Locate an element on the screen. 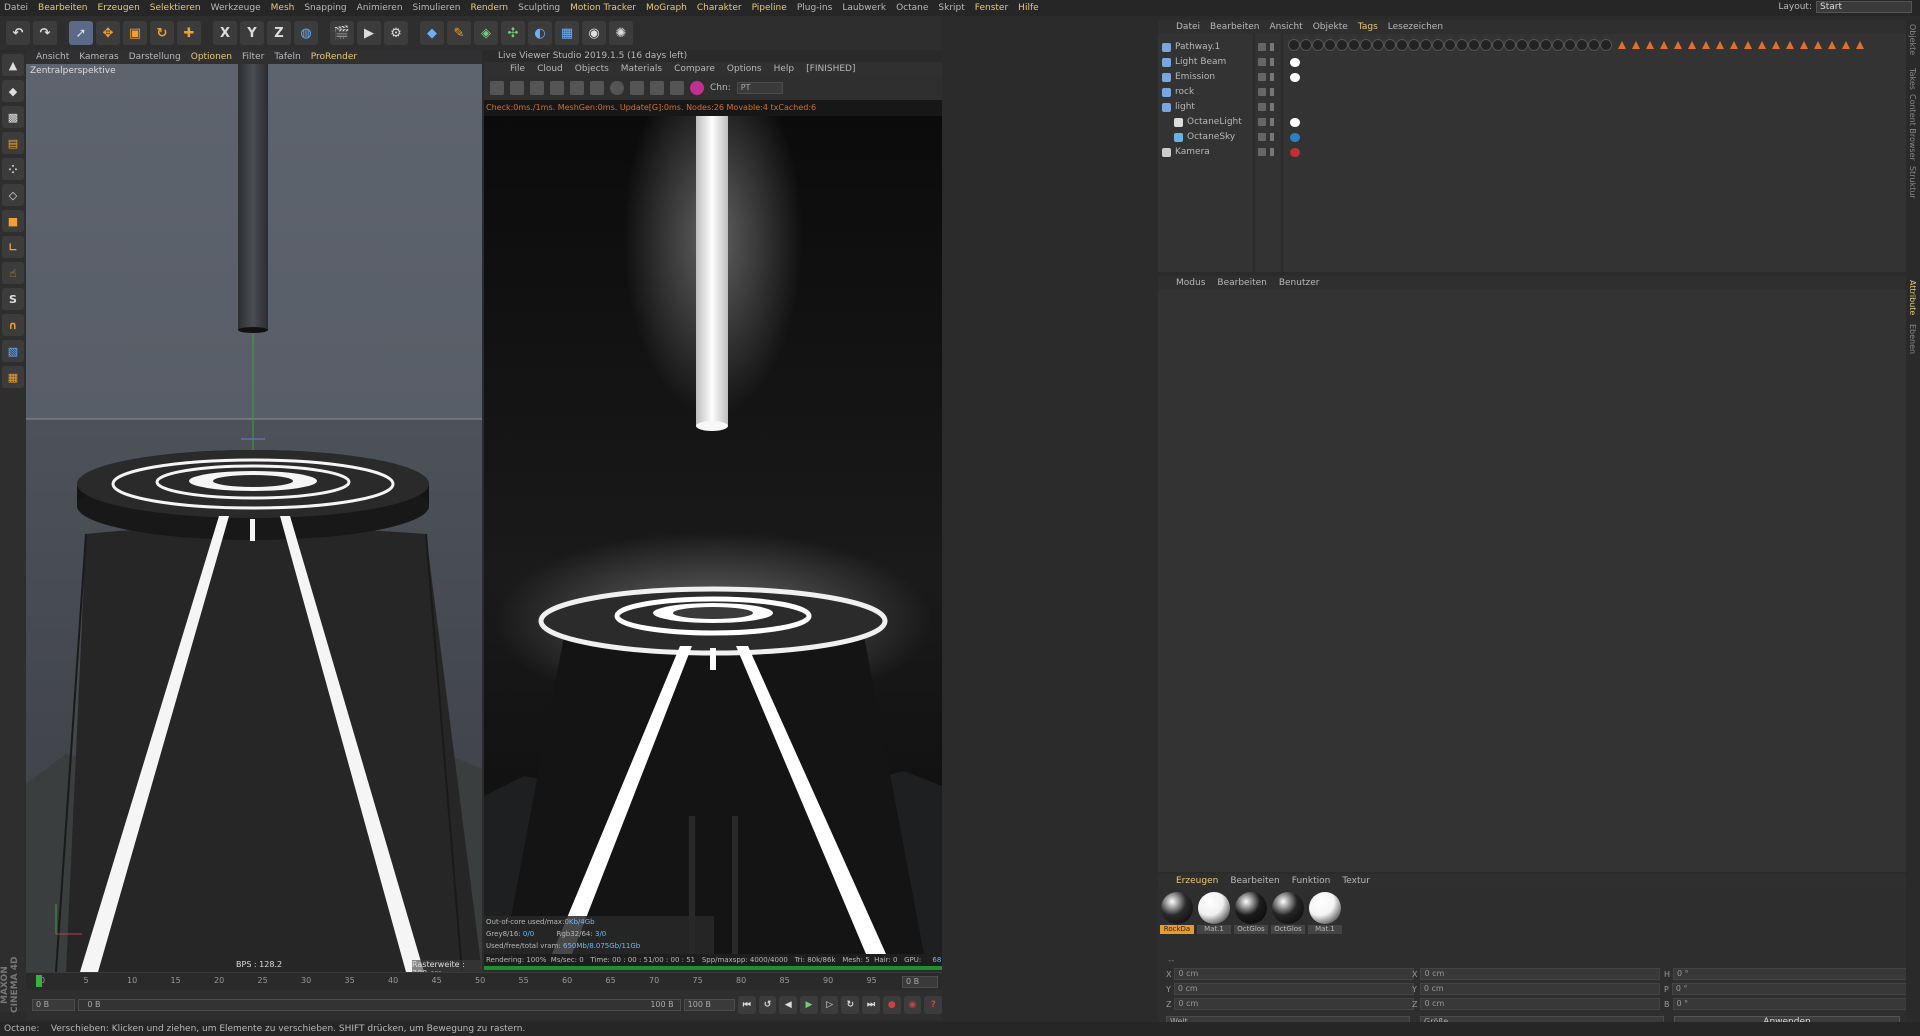 The width and height of the screenshot is (1920, 1036). menu-pipeline: Pipeline is located at coordinates (769, 8).